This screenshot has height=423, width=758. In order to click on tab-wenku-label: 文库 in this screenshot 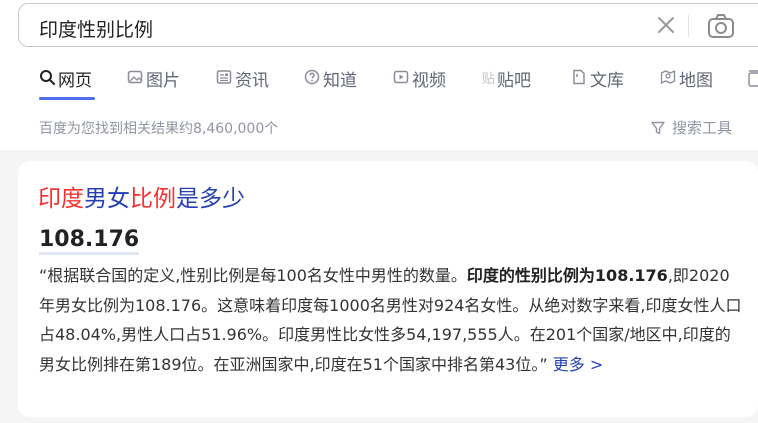, I will do `click(607, 81)`.